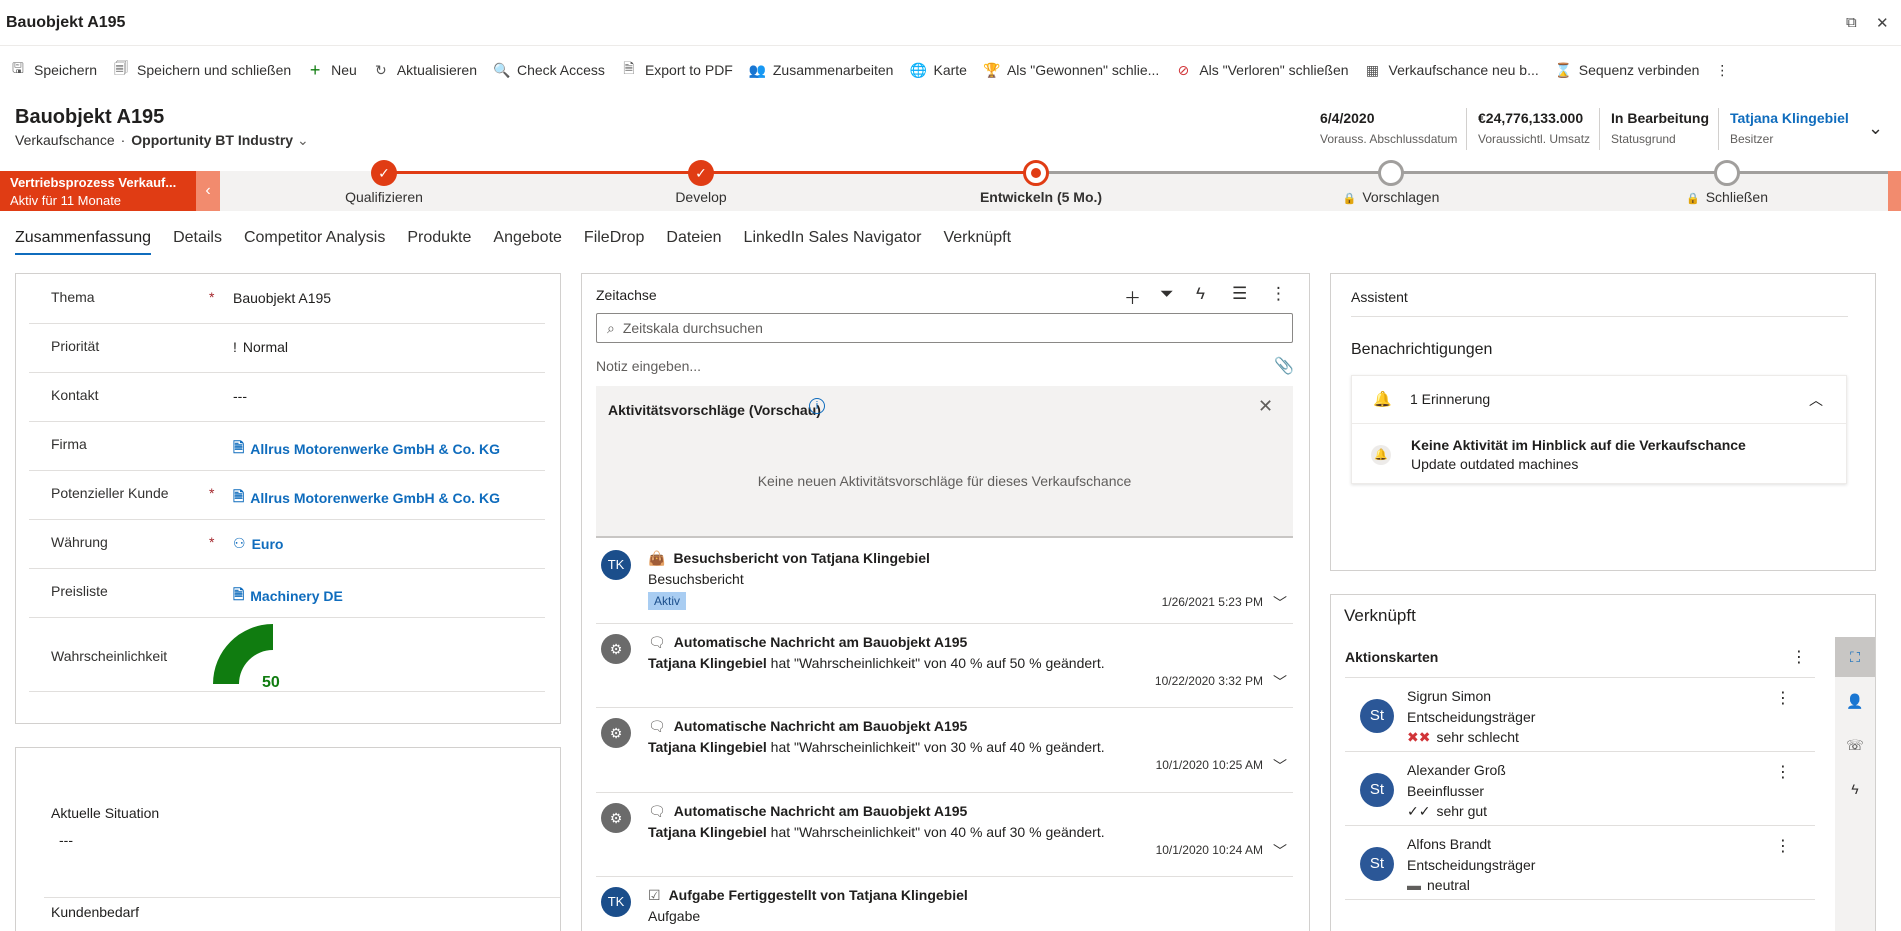 The image size is (1901, 931). I want to click on header-field-value: Tatjana Klingebiel, so click(1789, 118).